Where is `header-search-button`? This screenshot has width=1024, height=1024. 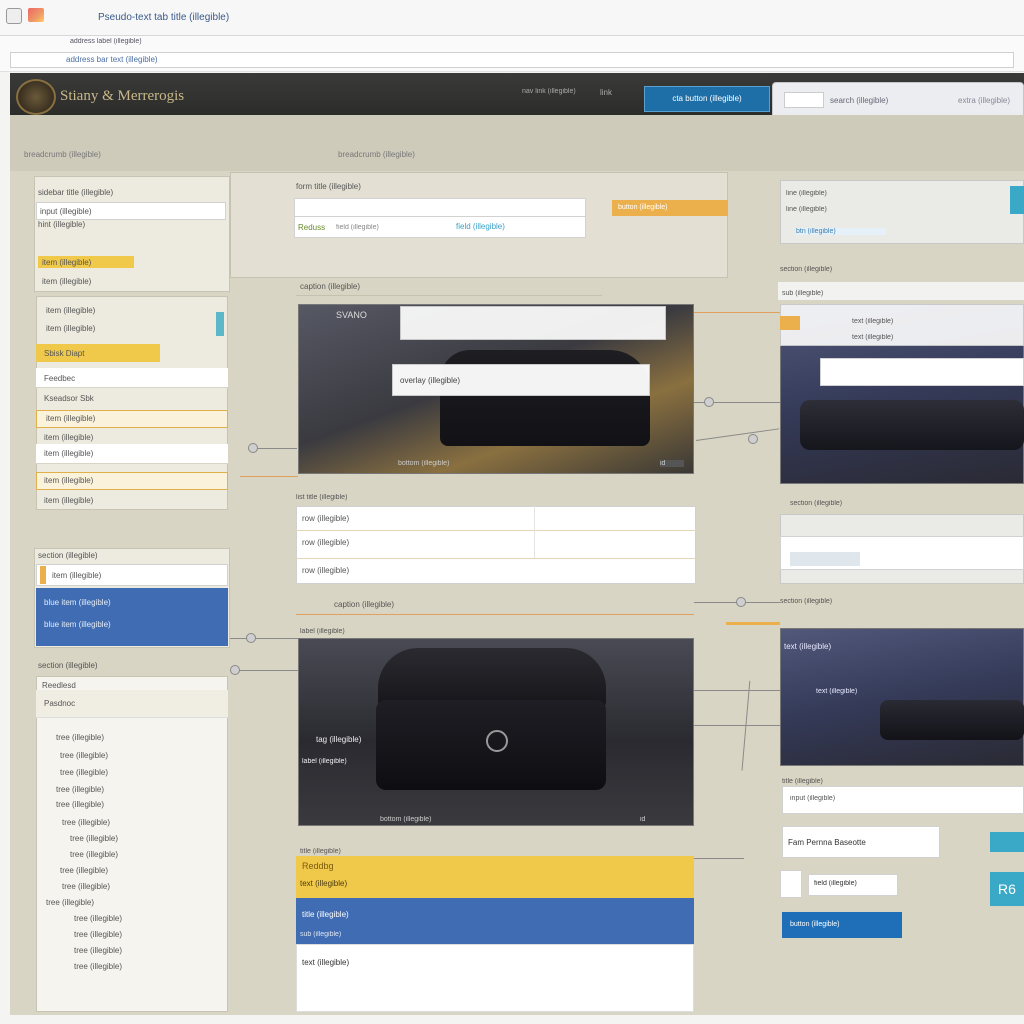
header-search-button is located at coordinates (804, 100).